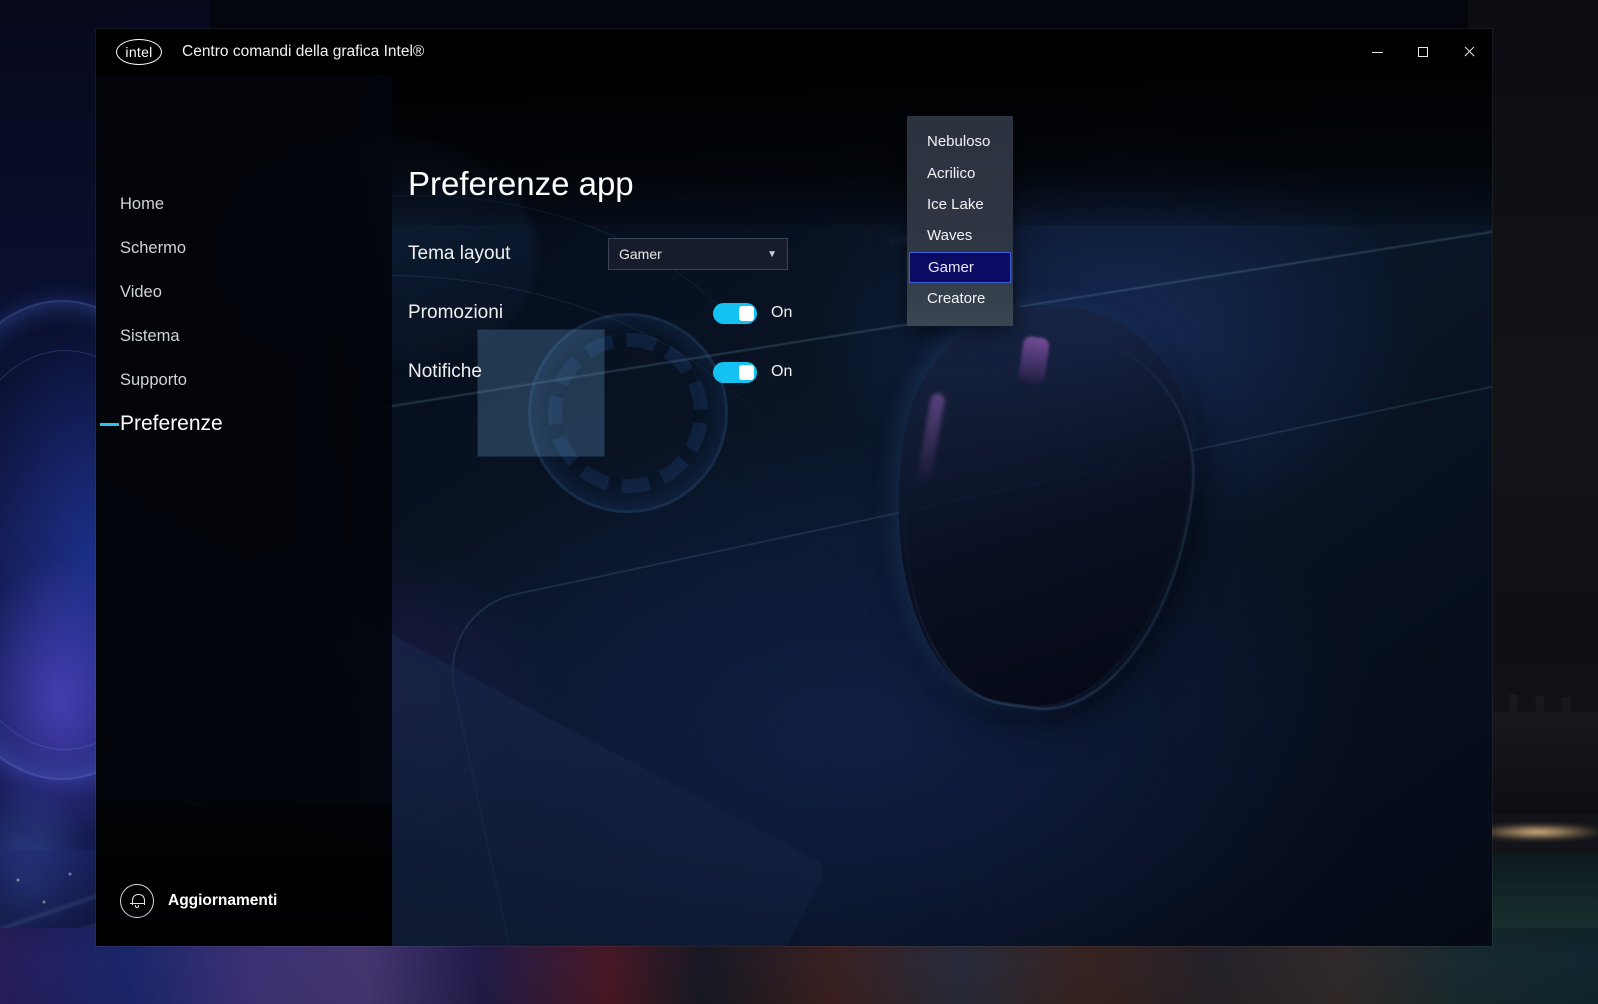 This screenshot has width=1598, height=1004. What do you see at coordinates (1538, 754) in the screenshot?
I see `building-silhouette` at bounding box center [1538, 754].